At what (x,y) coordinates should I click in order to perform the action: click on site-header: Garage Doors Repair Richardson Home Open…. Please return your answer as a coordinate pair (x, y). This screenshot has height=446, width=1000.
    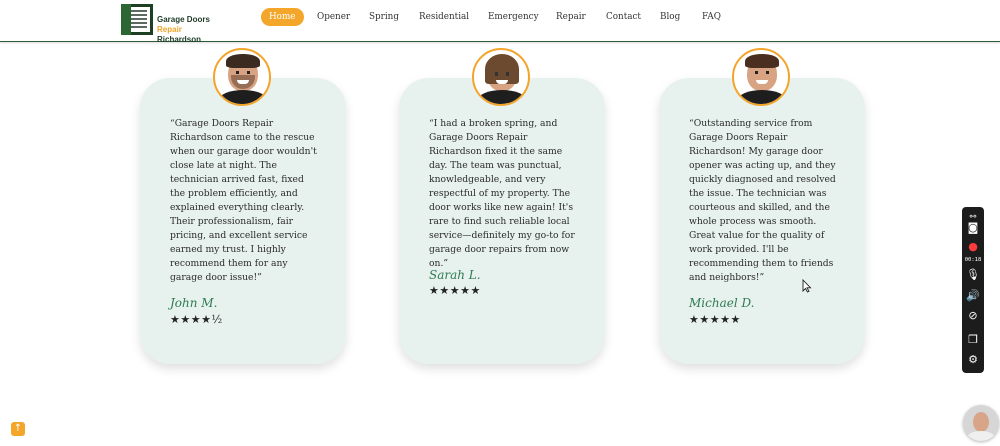
    Looking at the image, I should click on (500, 22).